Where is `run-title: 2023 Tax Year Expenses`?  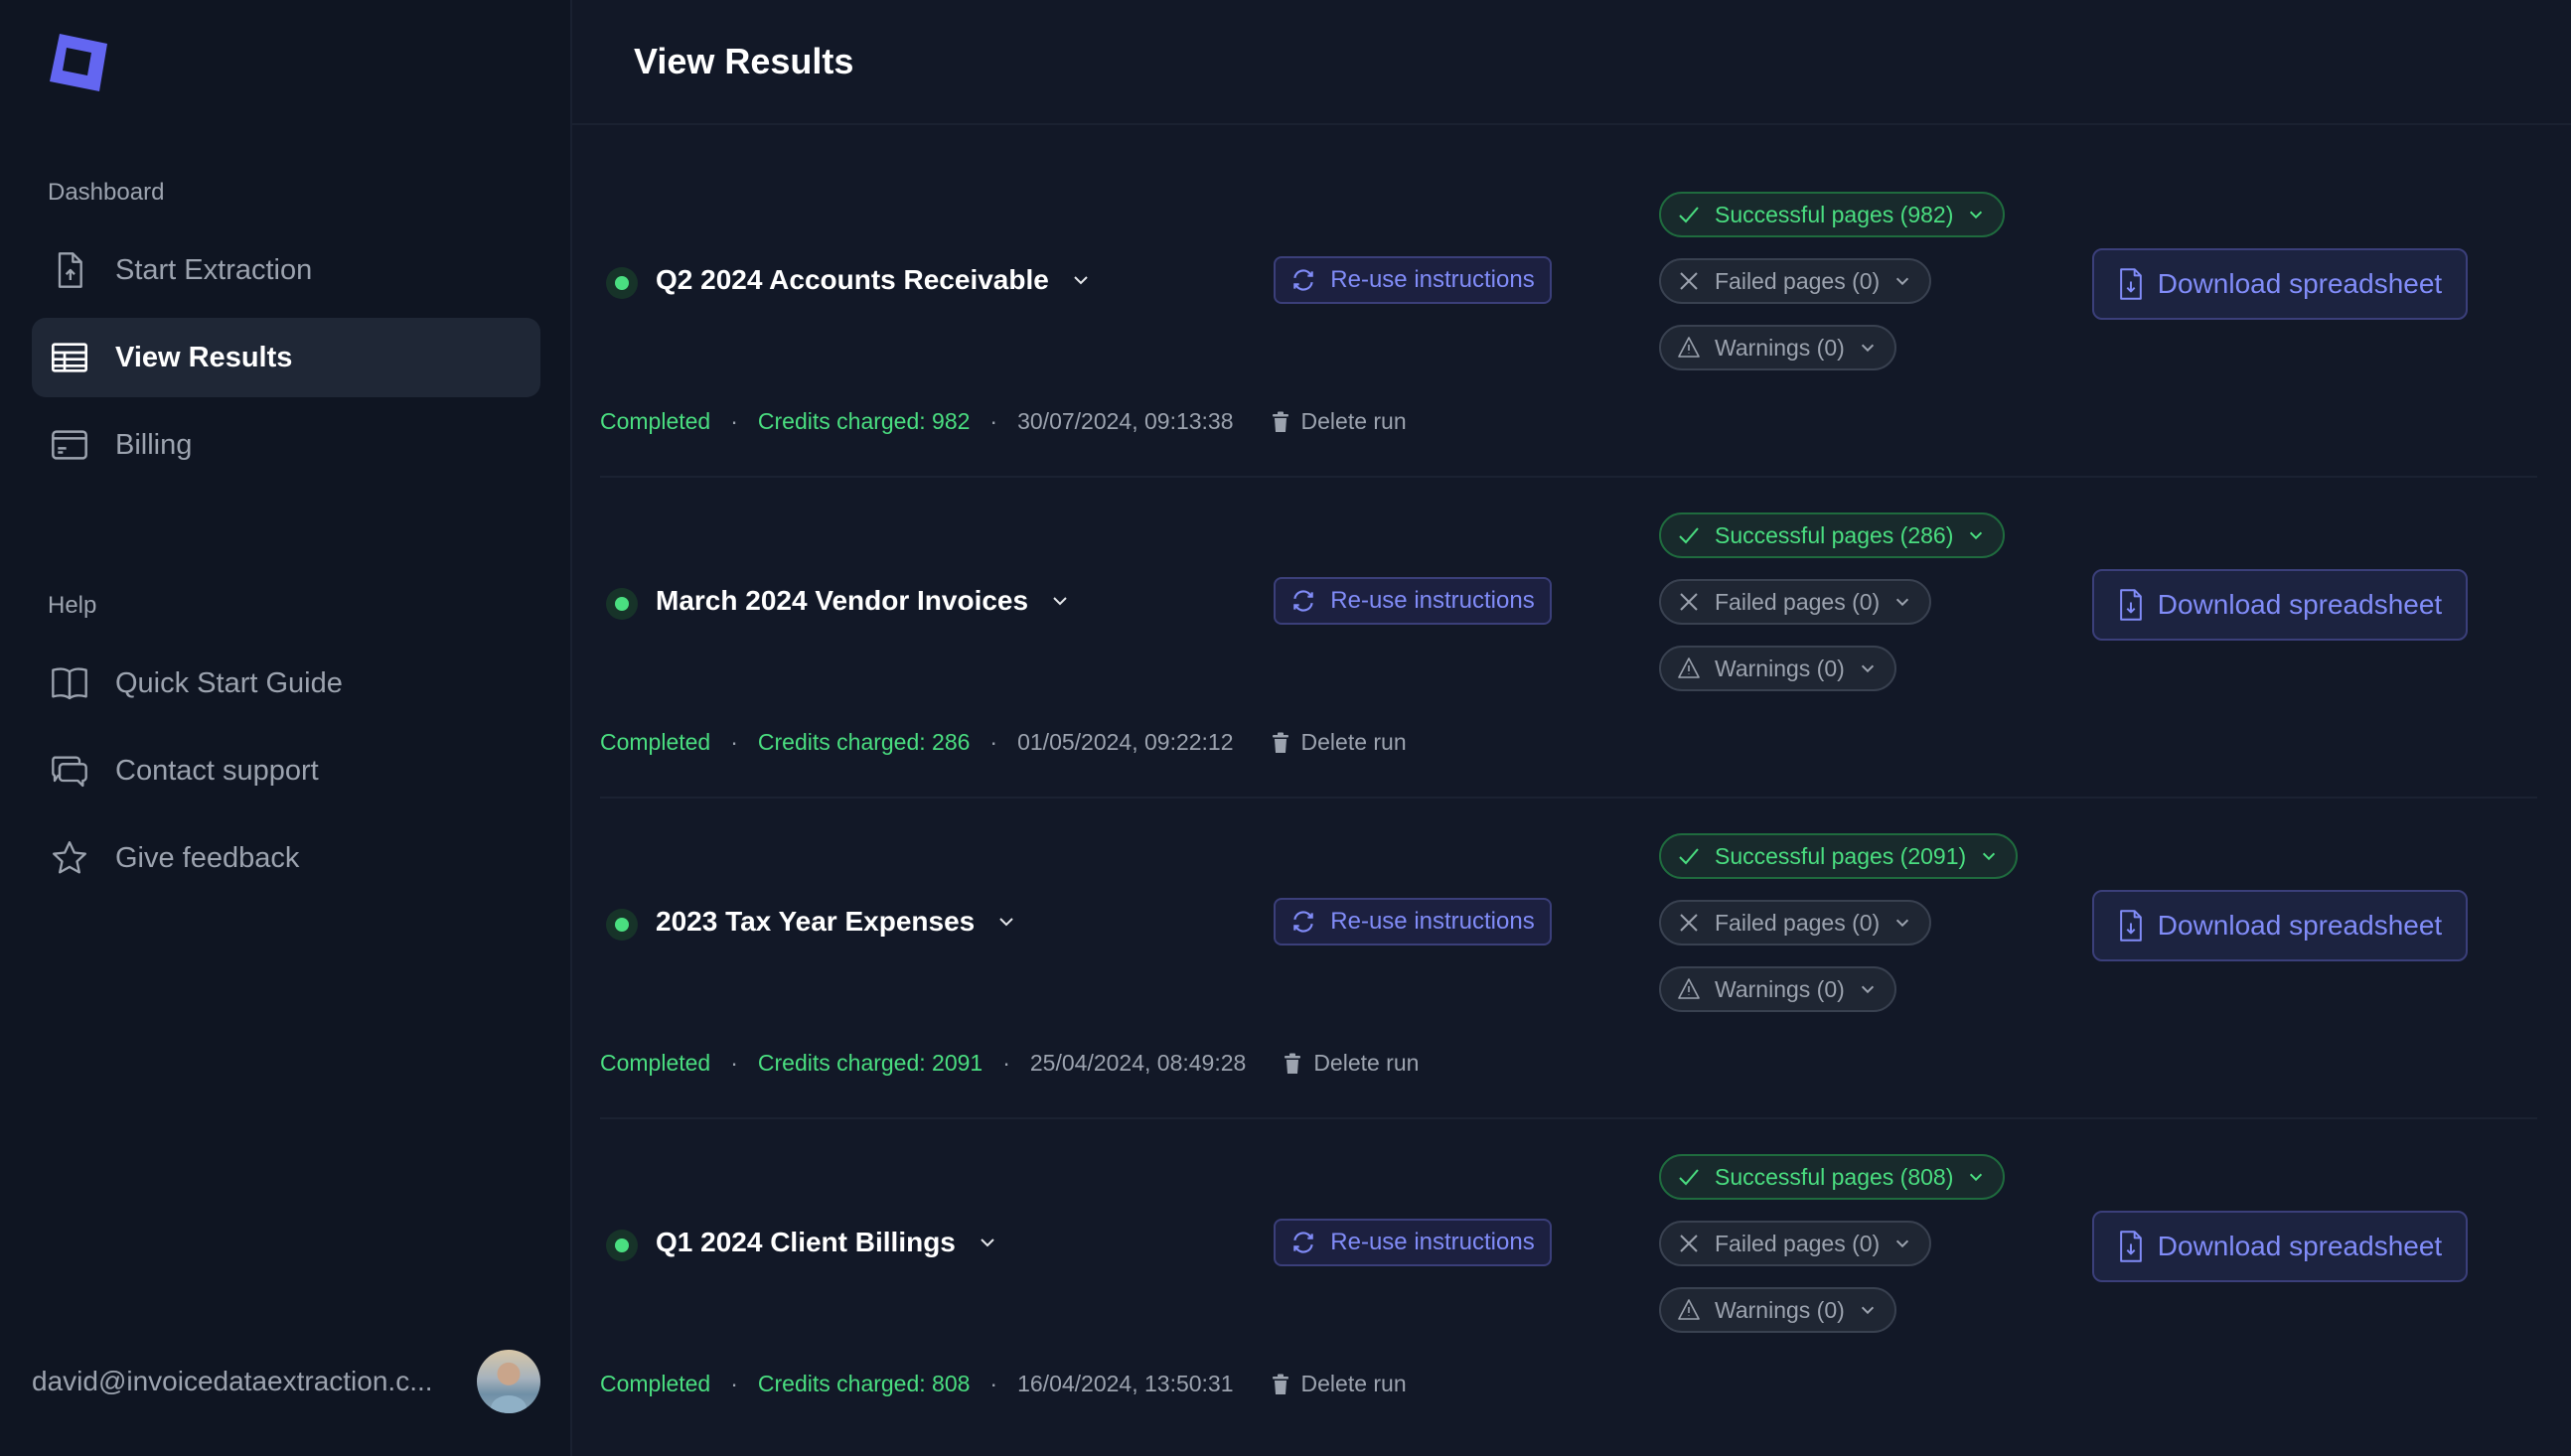 run-title: 2023 Tax Year Expenses is located at coordinates (816, 921).